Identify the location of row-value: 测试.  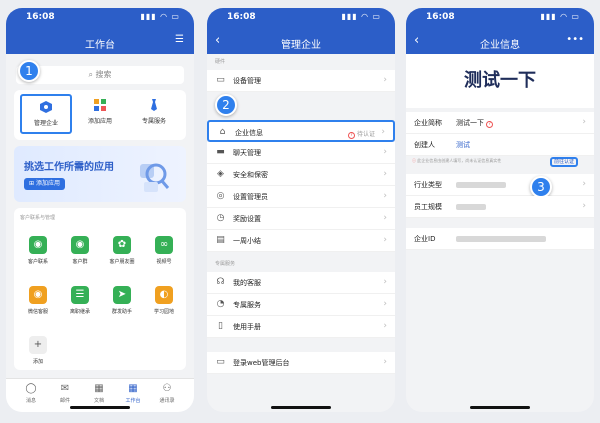
(463, 145).